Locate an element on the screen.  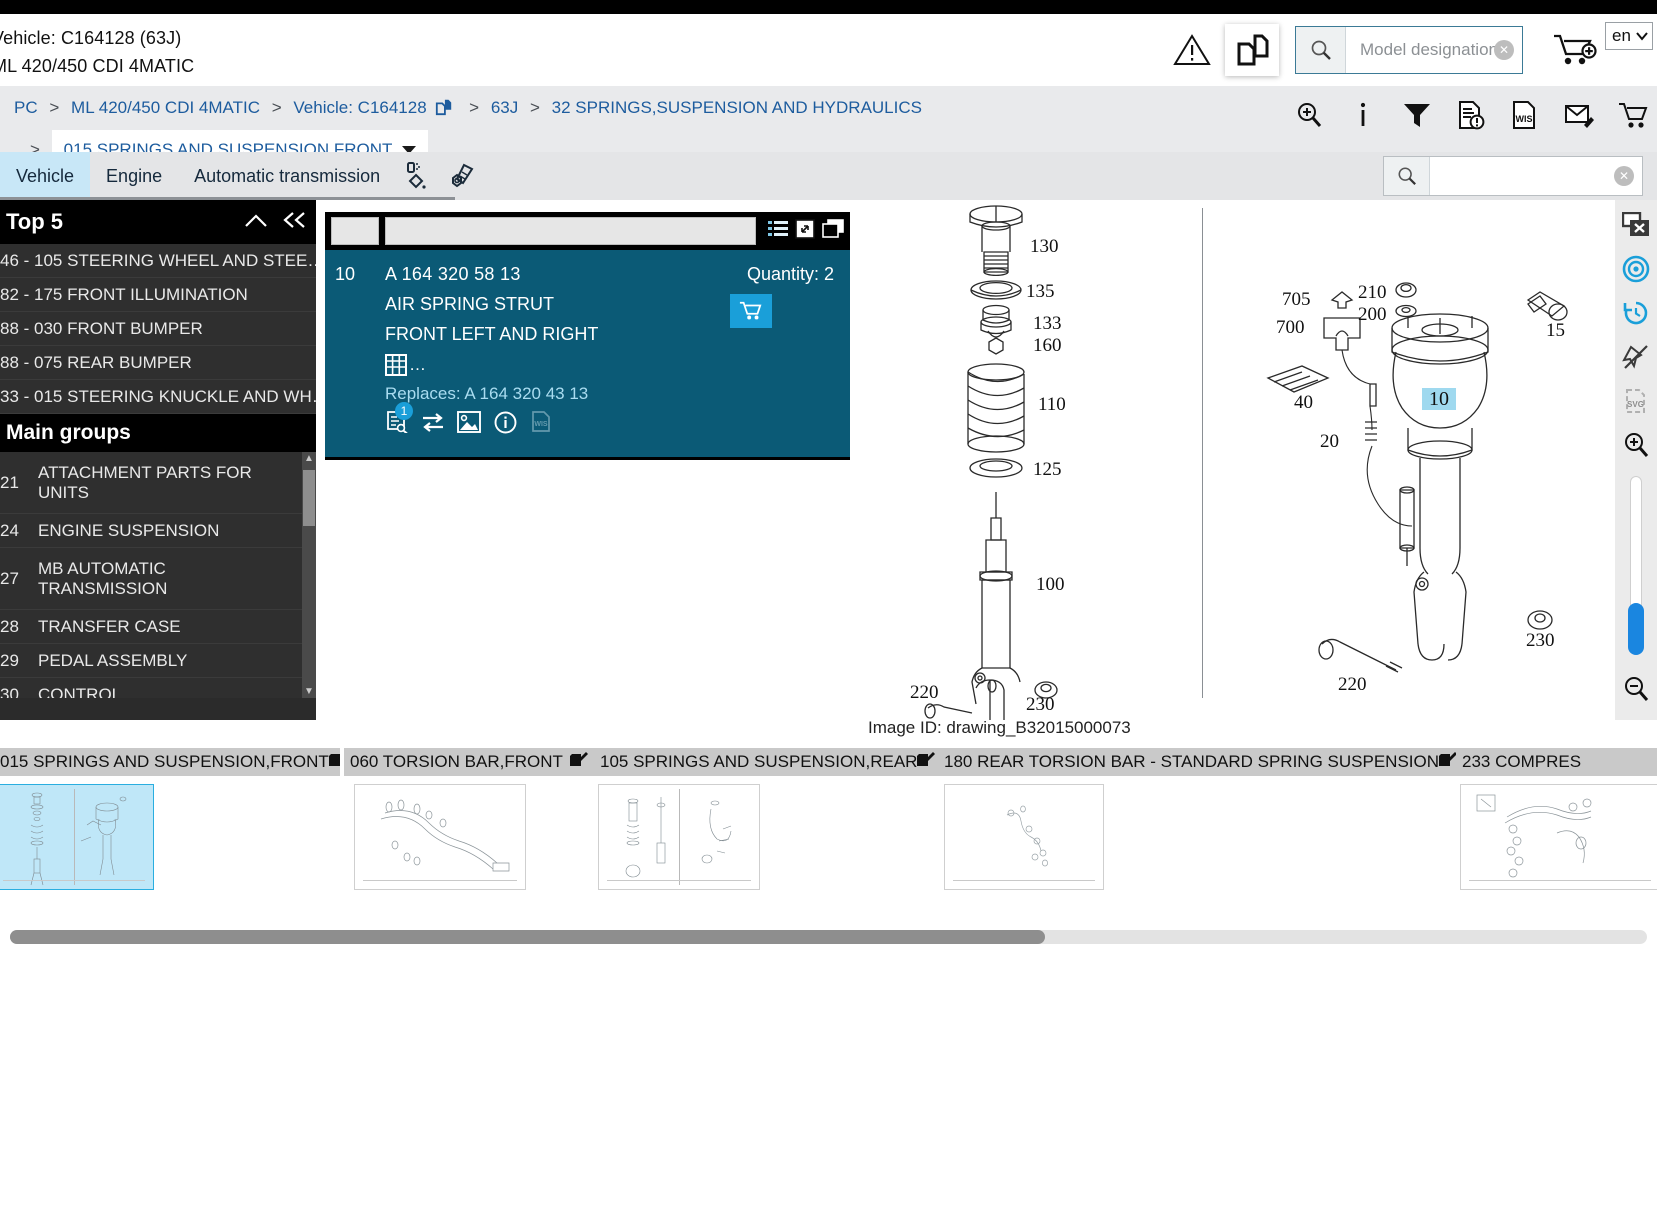
zoom-slider is located at coordinates (1636, 565).